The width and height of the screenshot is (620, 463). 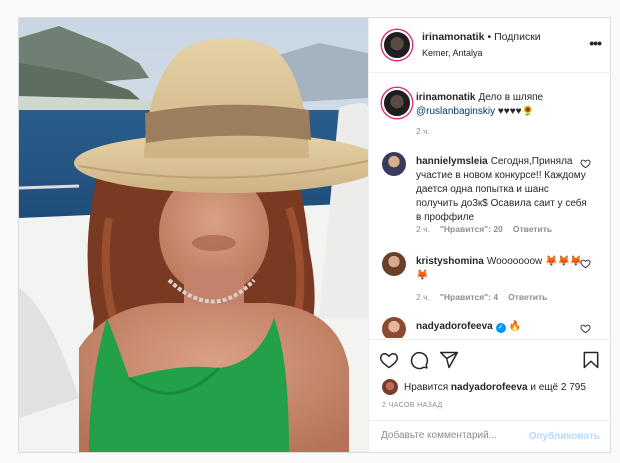 What do you see at coordinates (511, 97) in the screenshot?
I see `caption-body: Дело в шляпе` at bounding box center [511, 97].